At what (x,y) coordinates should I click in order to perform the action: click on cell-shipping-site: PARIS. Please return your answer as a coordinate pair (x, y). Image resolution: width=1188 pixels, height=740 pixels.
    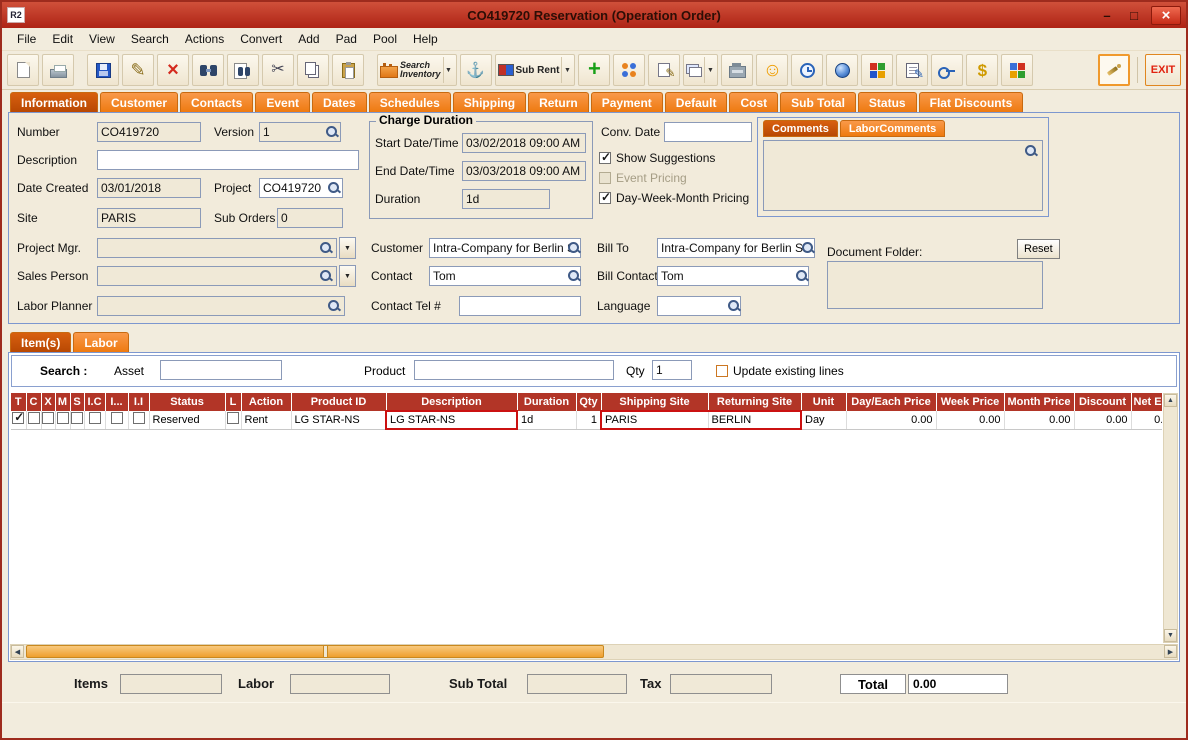
    Looking at the image, I should click on (654, 420).